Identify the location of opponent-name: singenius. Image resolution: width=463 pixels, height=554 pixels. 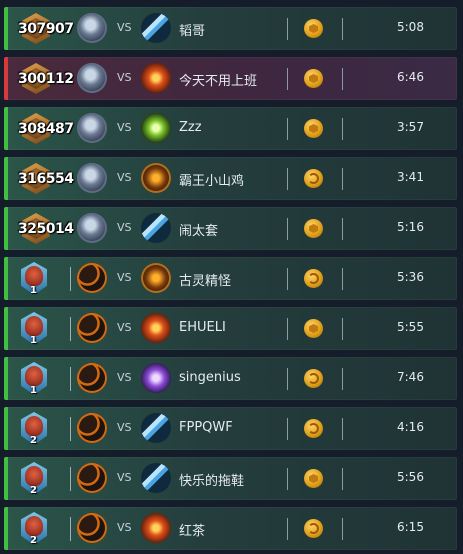
(210, 377).